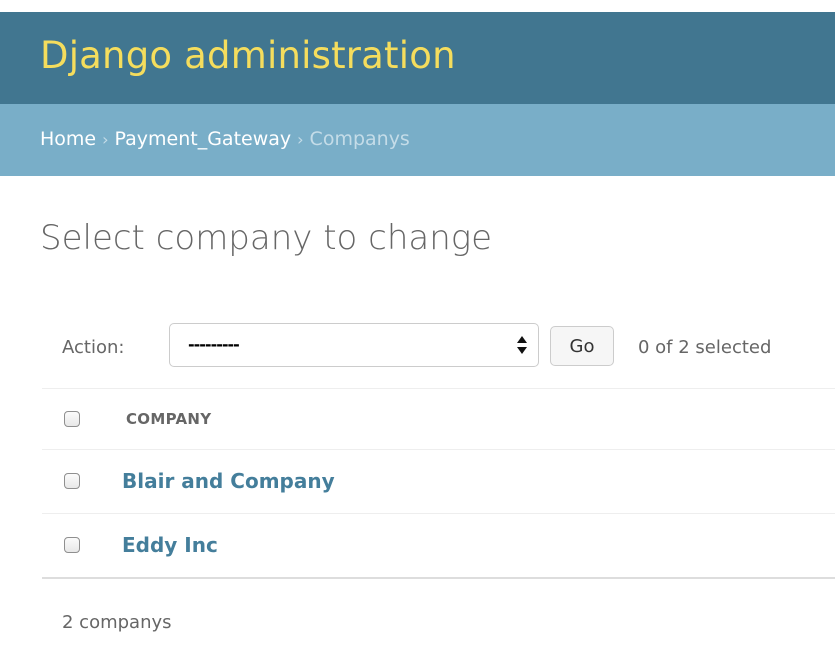 The width and height of the screenshot is (835, 655). Describe the element at coordinates (93, 347) in the screenshot. I see `action-label: Action:` at that location.